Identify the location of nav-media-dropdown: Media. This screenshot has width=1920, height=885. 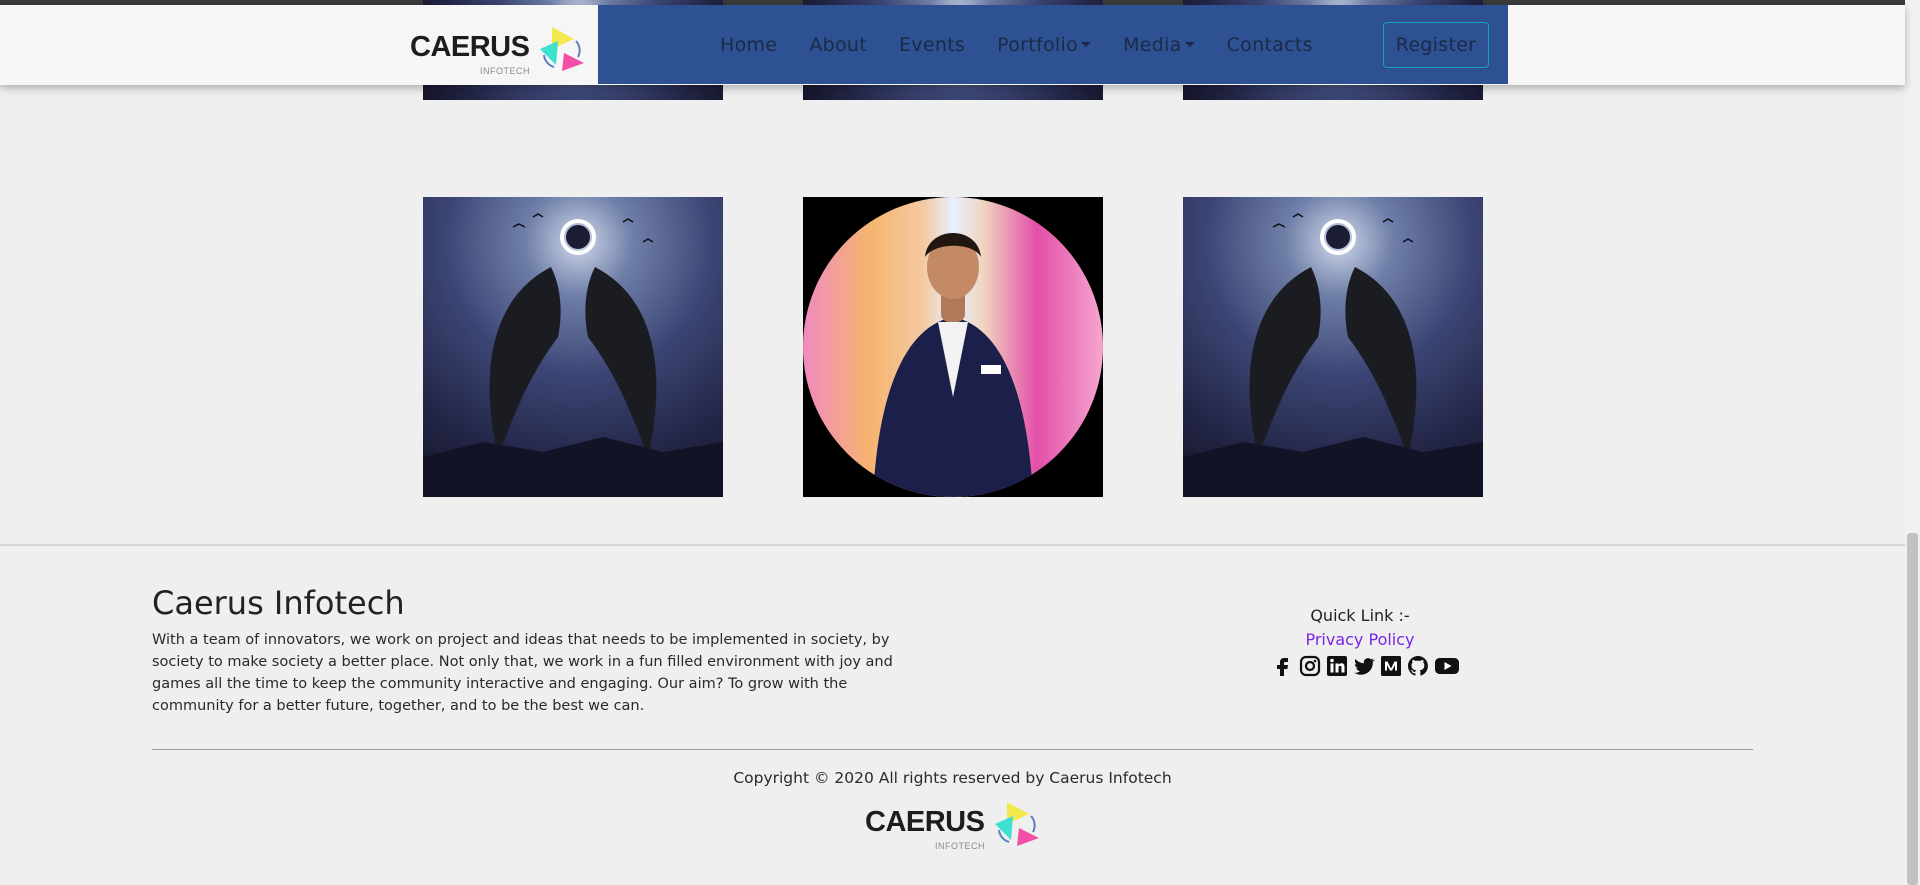
(1159, 45).